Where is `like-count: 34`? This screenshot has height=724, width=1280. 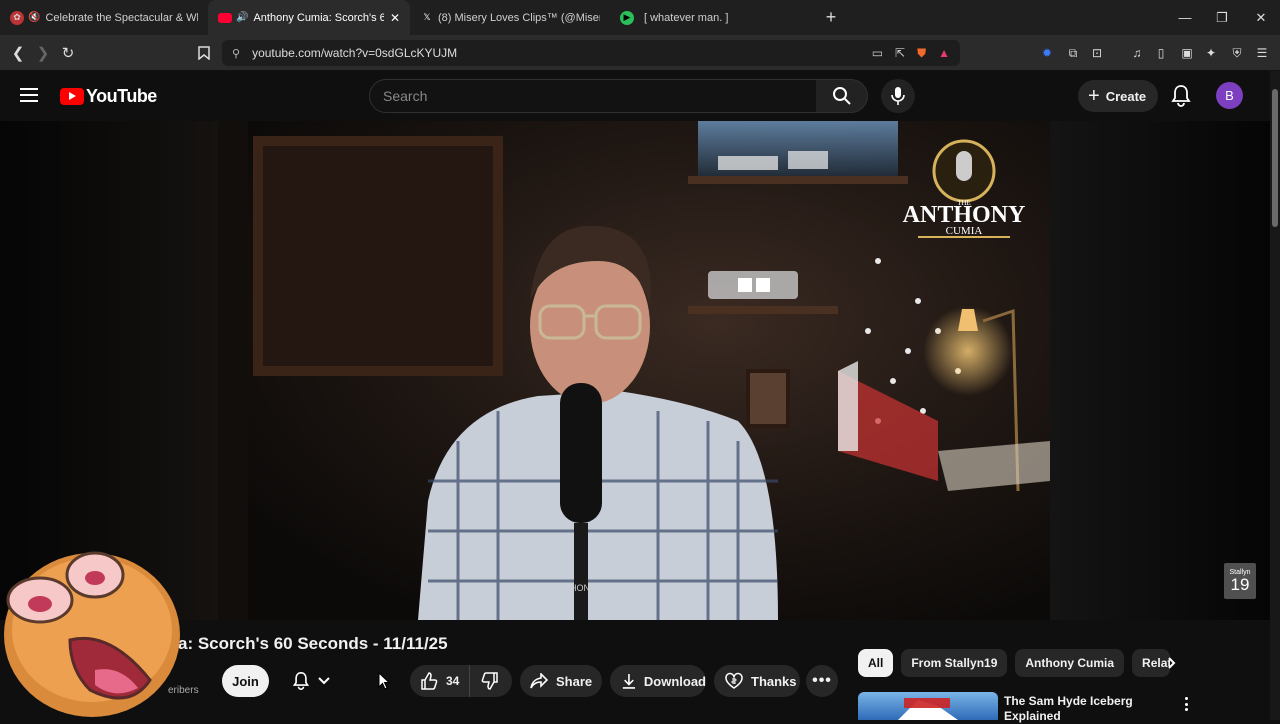
like-count: 34 is located at coordinates (453, 681).